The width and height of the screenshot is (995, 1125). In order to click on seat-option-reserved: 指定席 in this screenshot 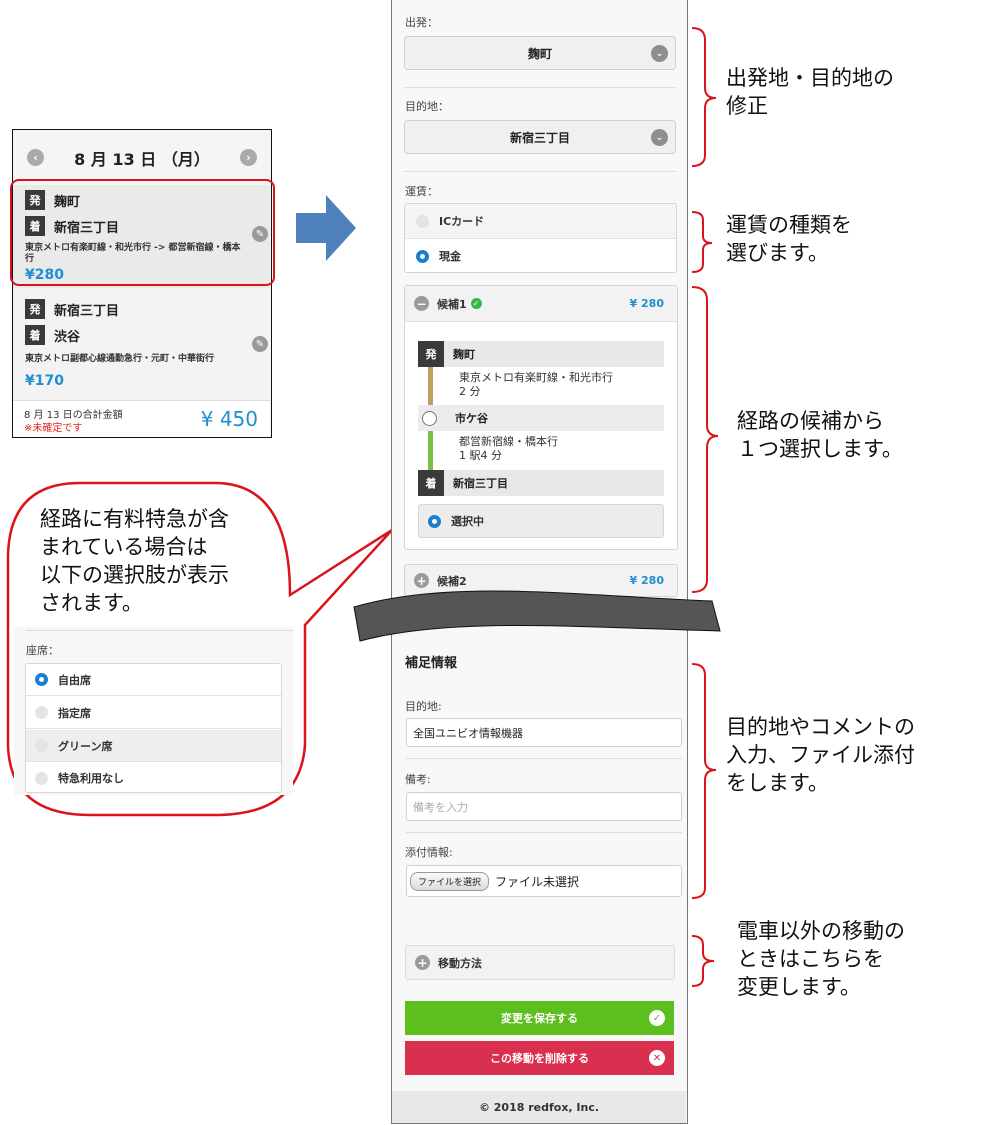, I will do `click(153, 713)`.